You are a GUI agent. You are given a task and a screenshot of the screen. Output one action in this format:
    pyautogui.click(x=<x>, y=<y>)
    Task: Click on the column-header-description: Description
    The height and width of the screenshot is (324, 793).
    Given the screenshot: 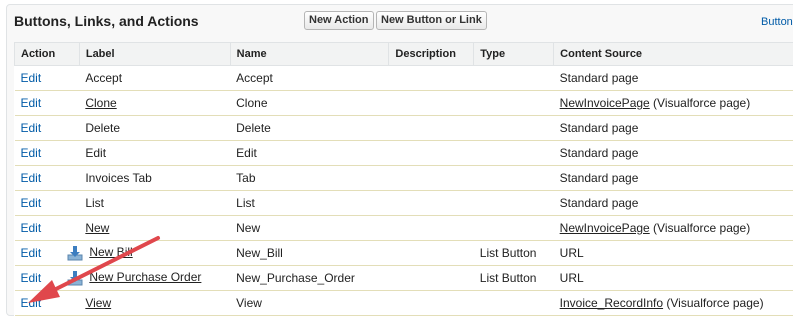 What is the action you would take?
    pyautogui.click(x=431, y=54)
    